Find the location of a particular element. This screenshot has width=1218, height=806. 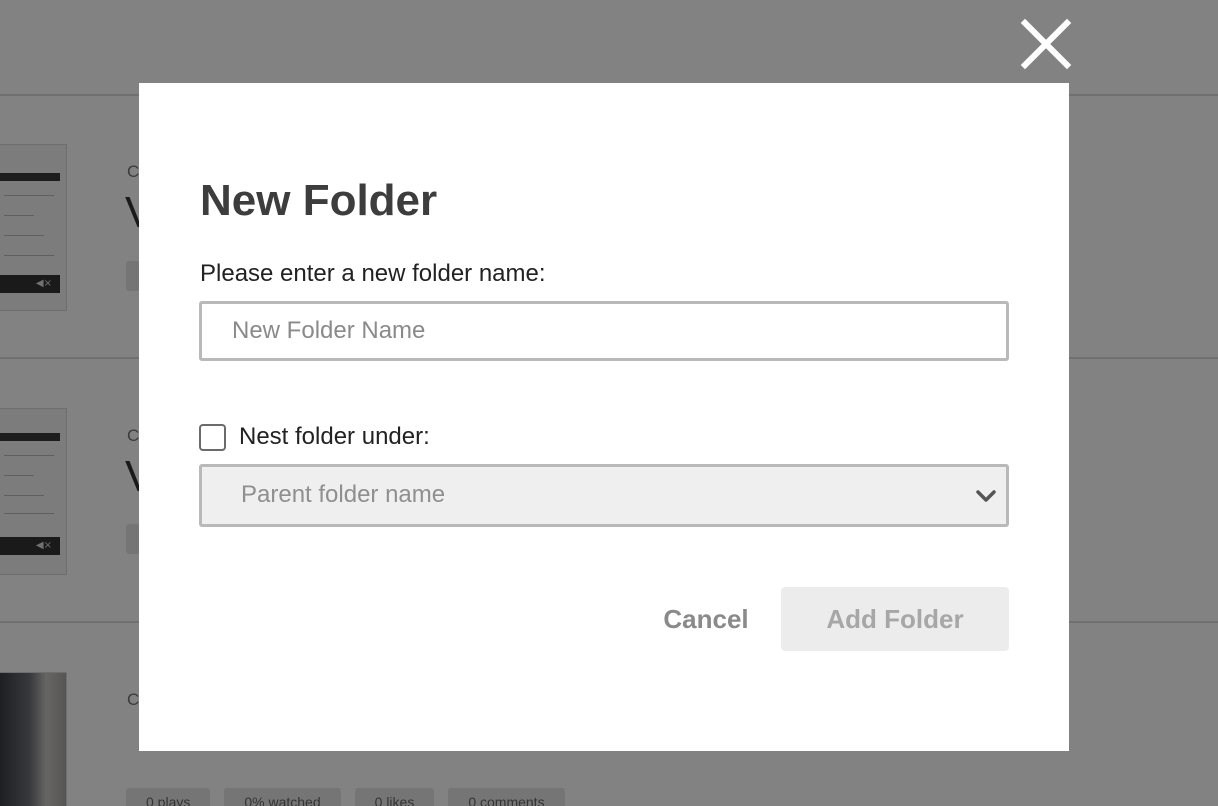

folder-name-label: Please enter a new folder name: is located at coordinates (373, 273).